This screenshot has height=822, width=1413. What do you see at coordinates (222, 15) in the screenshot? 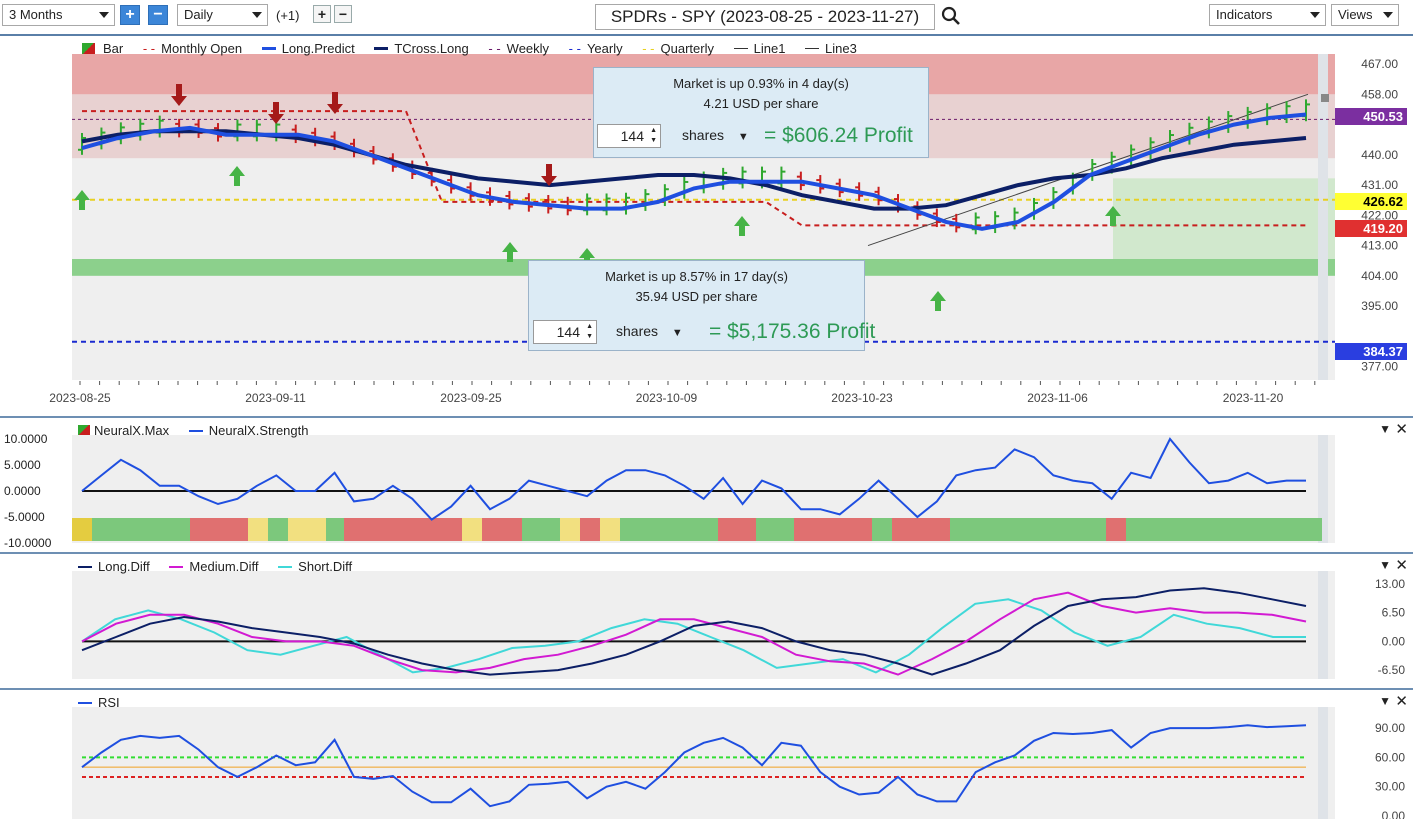
I see `interval-select: Daily` at bounding box center [222, 15].